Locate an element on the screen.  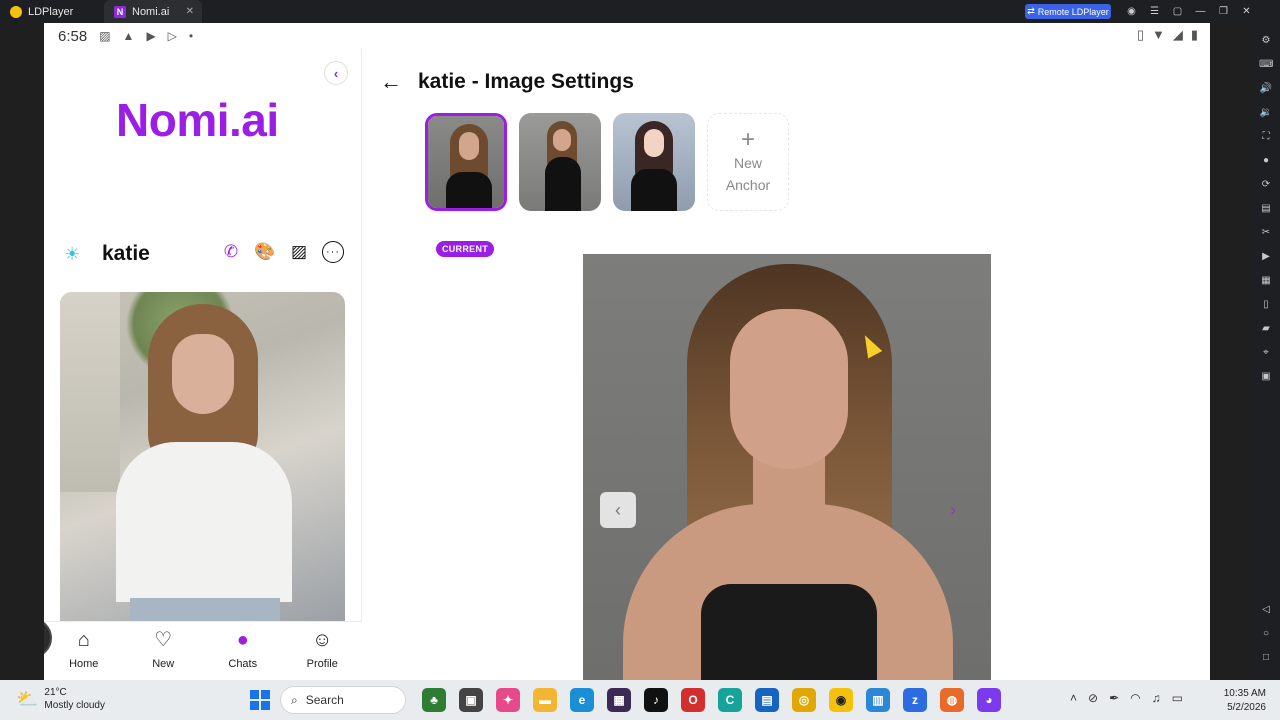
status-time: 6:58 is located at coordinates (73, 36).